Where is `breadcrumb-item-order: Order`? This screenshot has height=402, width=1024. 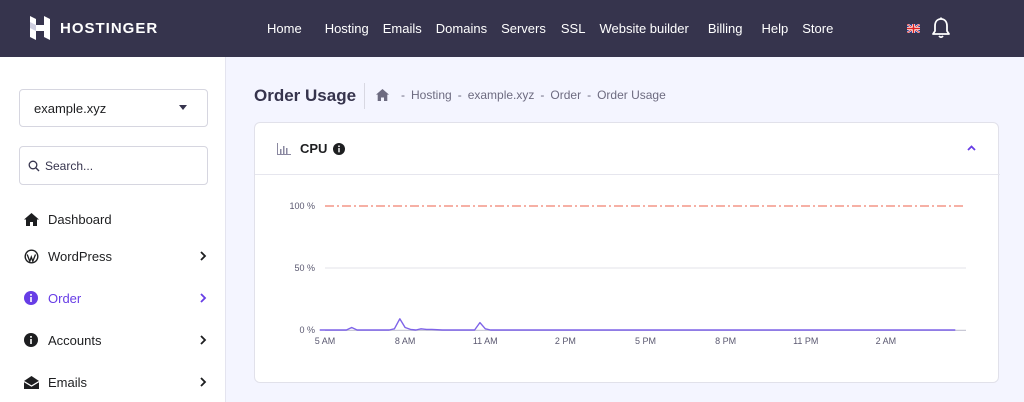 breadcrumb-item-order: Order is located at coordinates (565, 95).